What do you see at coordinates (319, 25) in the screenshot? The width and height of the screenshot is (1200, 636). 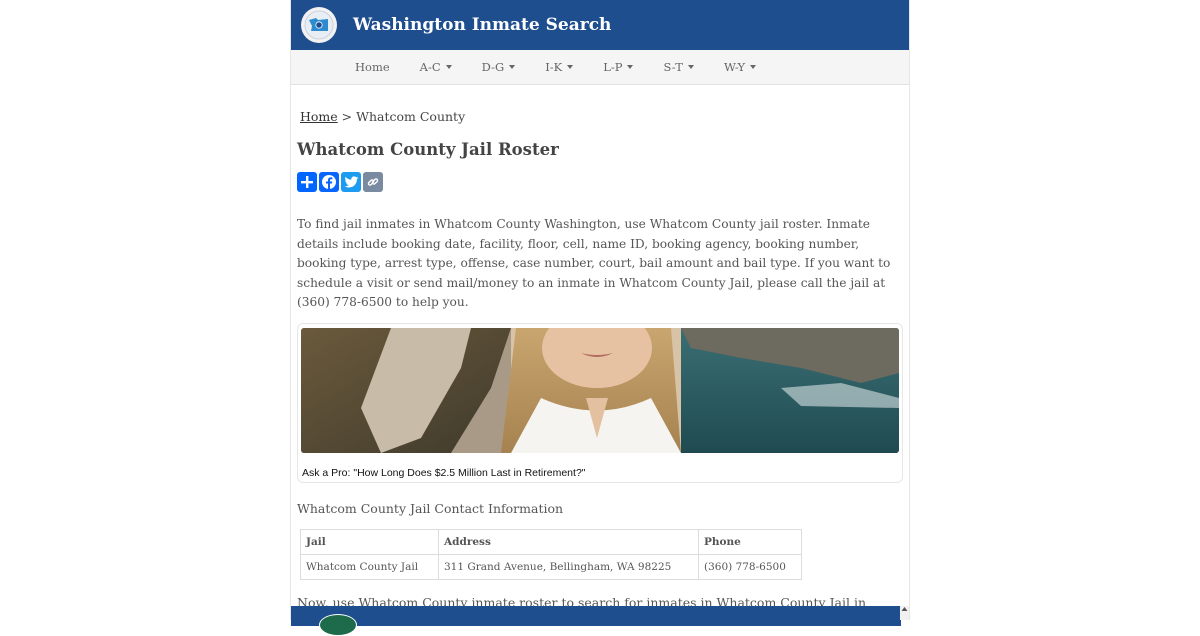 I see `washington-state-seal-icon` at bounding box center [319, 25].